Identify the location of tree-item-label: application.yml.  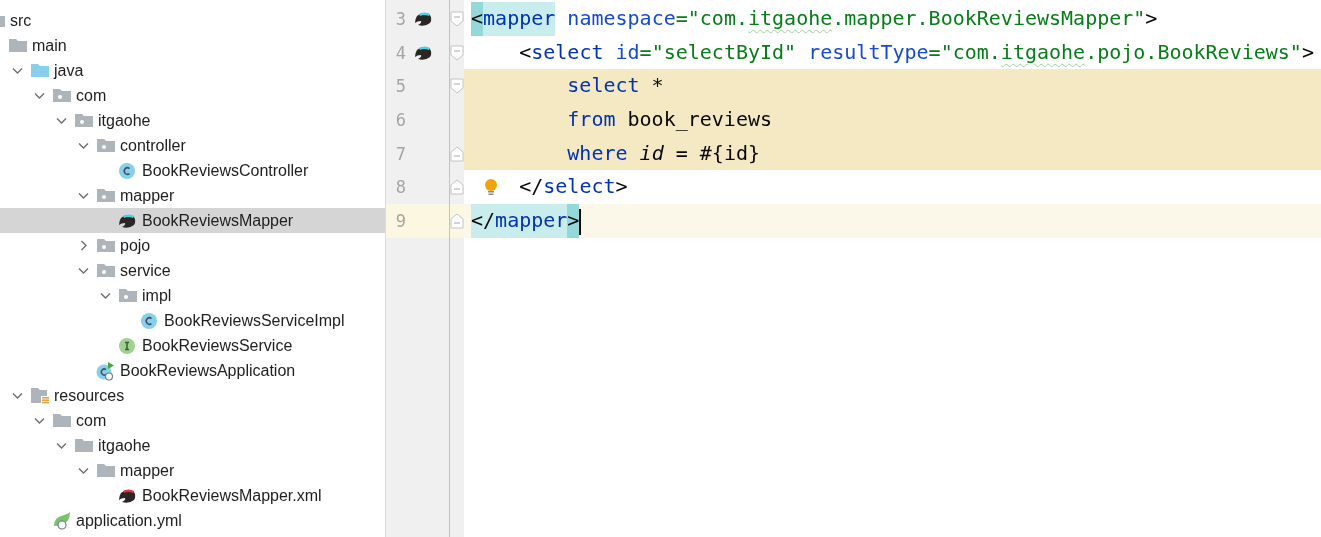
(129, 520).